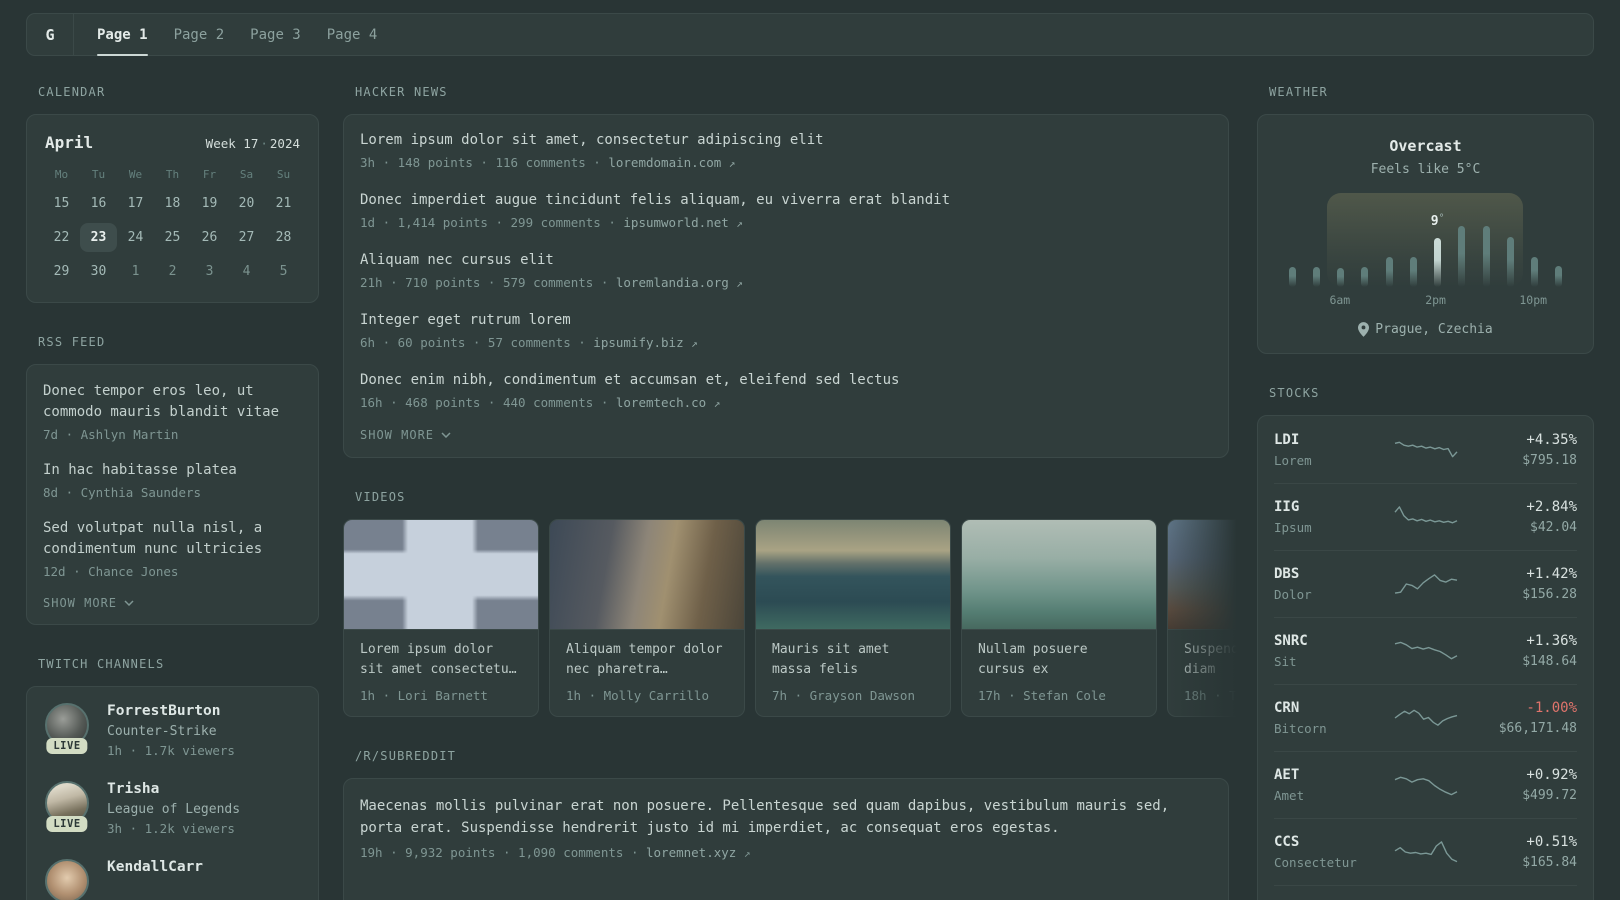 The width and height of the screenshot is (1620, 900). What do you see at coordinates (172, 203) in the screenshot?
I see `calendar-day: 18` at bounding box center [172, 203].